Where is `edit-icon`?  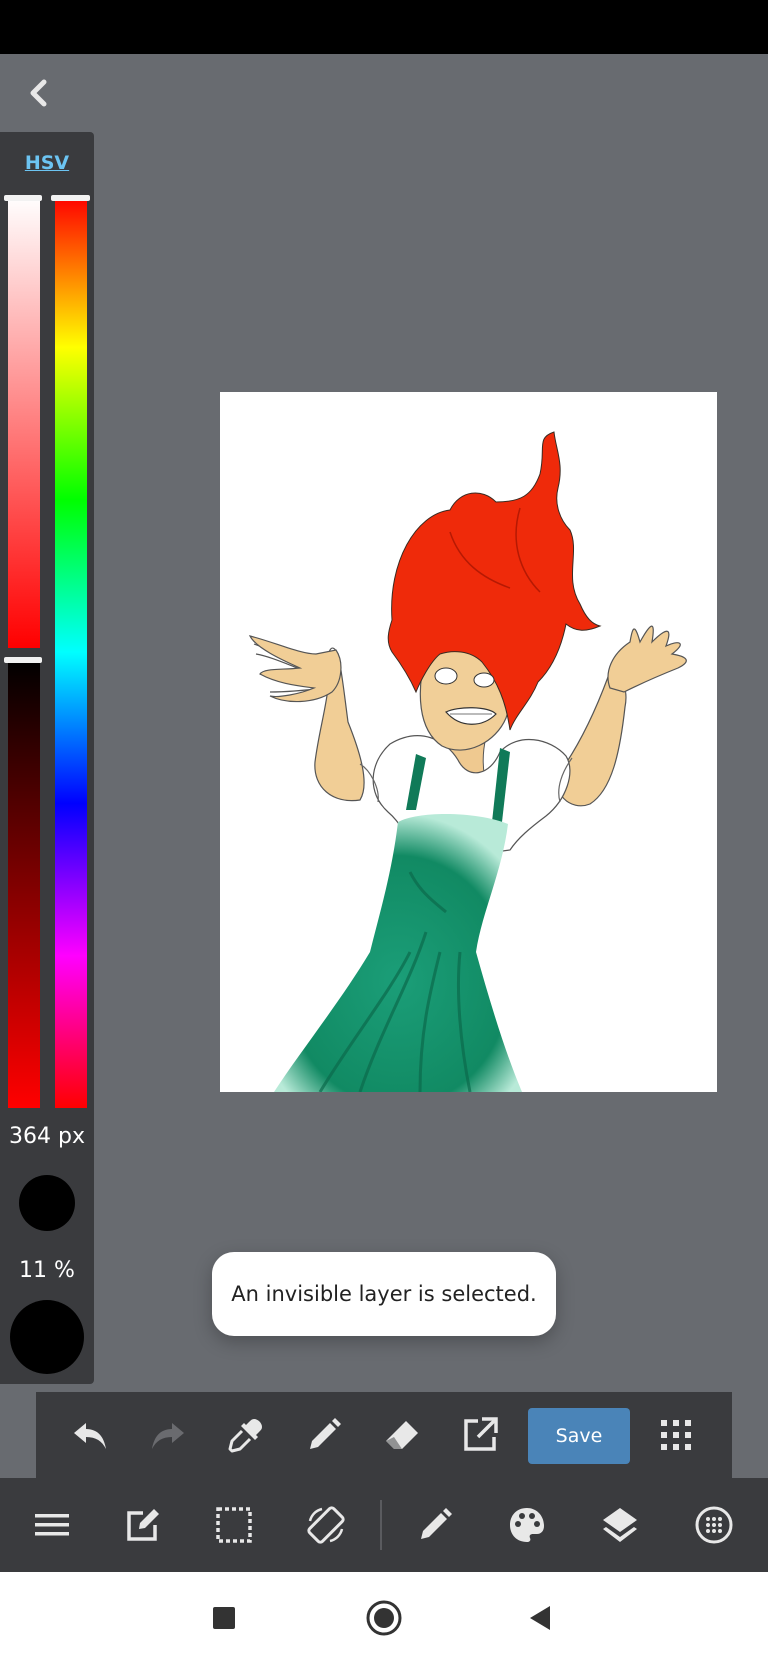 edit-icon is located at coordinates (143, 1525).